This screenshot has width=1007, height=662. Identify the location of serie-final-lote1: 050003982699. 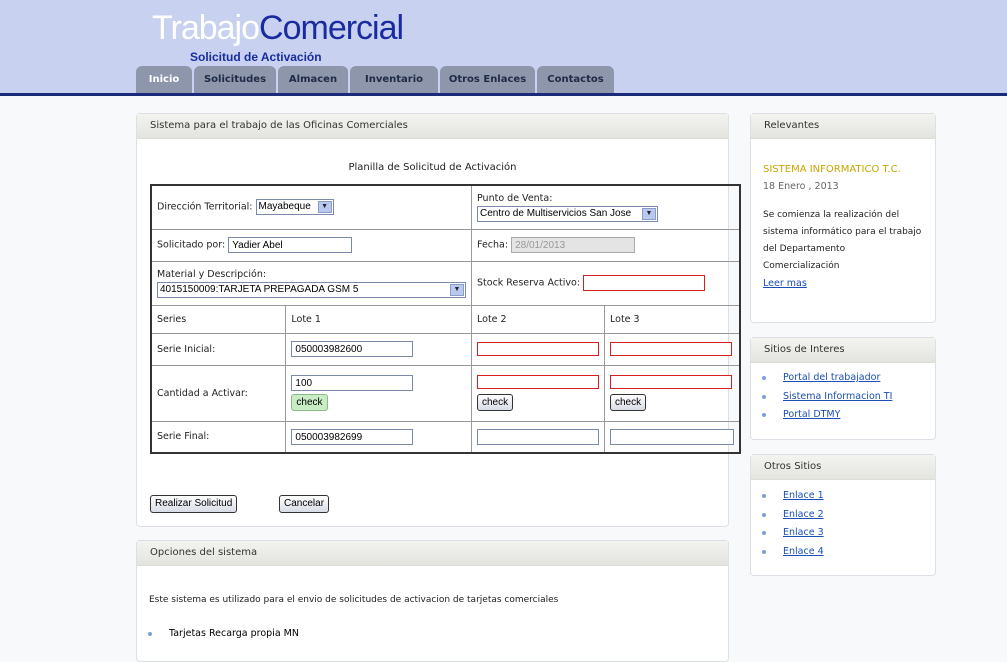
(352, 436).